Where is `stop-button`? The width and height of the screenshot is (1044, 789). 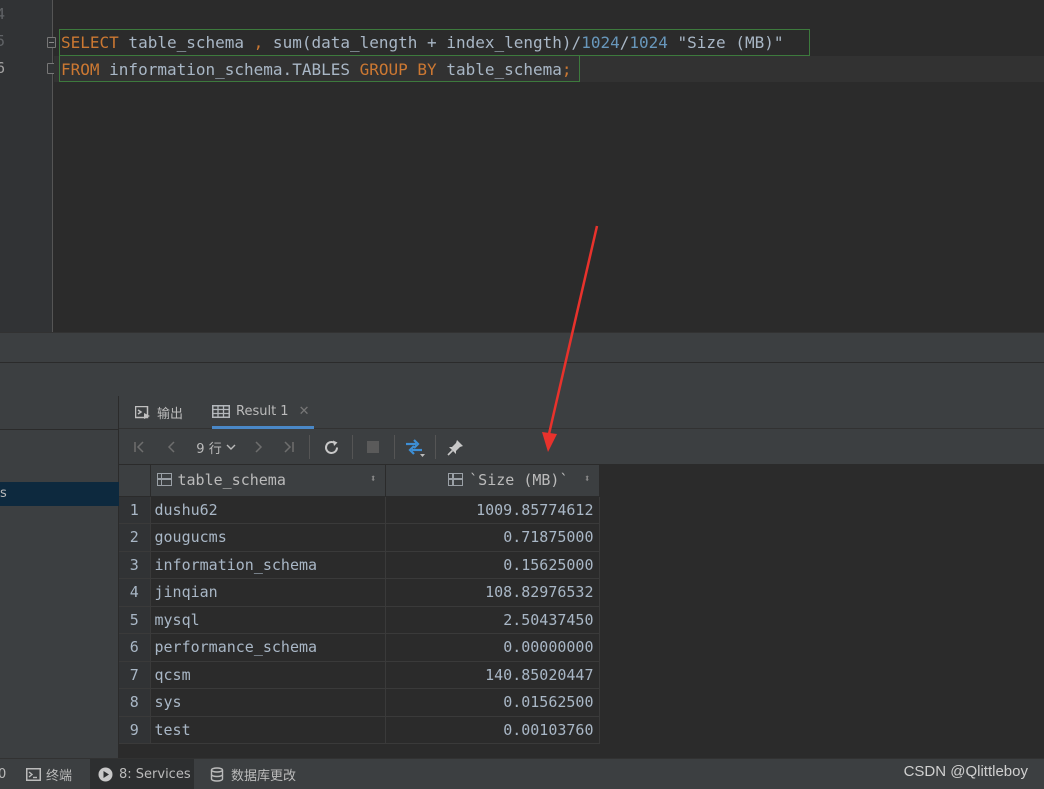
stop-button is located at coordinates (373, 447).